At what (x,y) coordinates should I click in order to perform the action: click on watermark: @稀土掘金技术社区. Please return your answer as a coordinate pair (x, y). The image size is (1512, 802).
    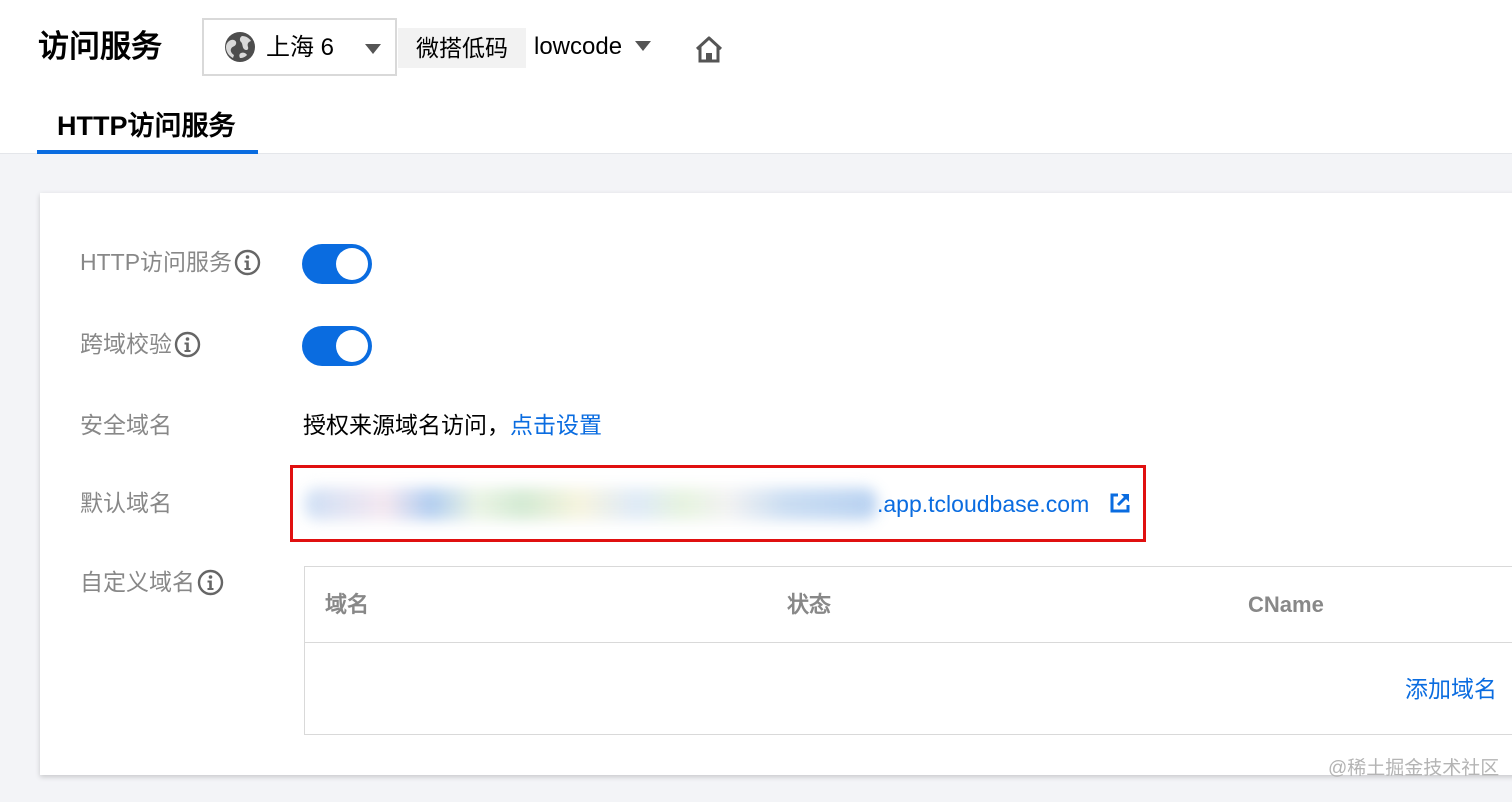
    Looking at the image, I should click on (1414, 768).